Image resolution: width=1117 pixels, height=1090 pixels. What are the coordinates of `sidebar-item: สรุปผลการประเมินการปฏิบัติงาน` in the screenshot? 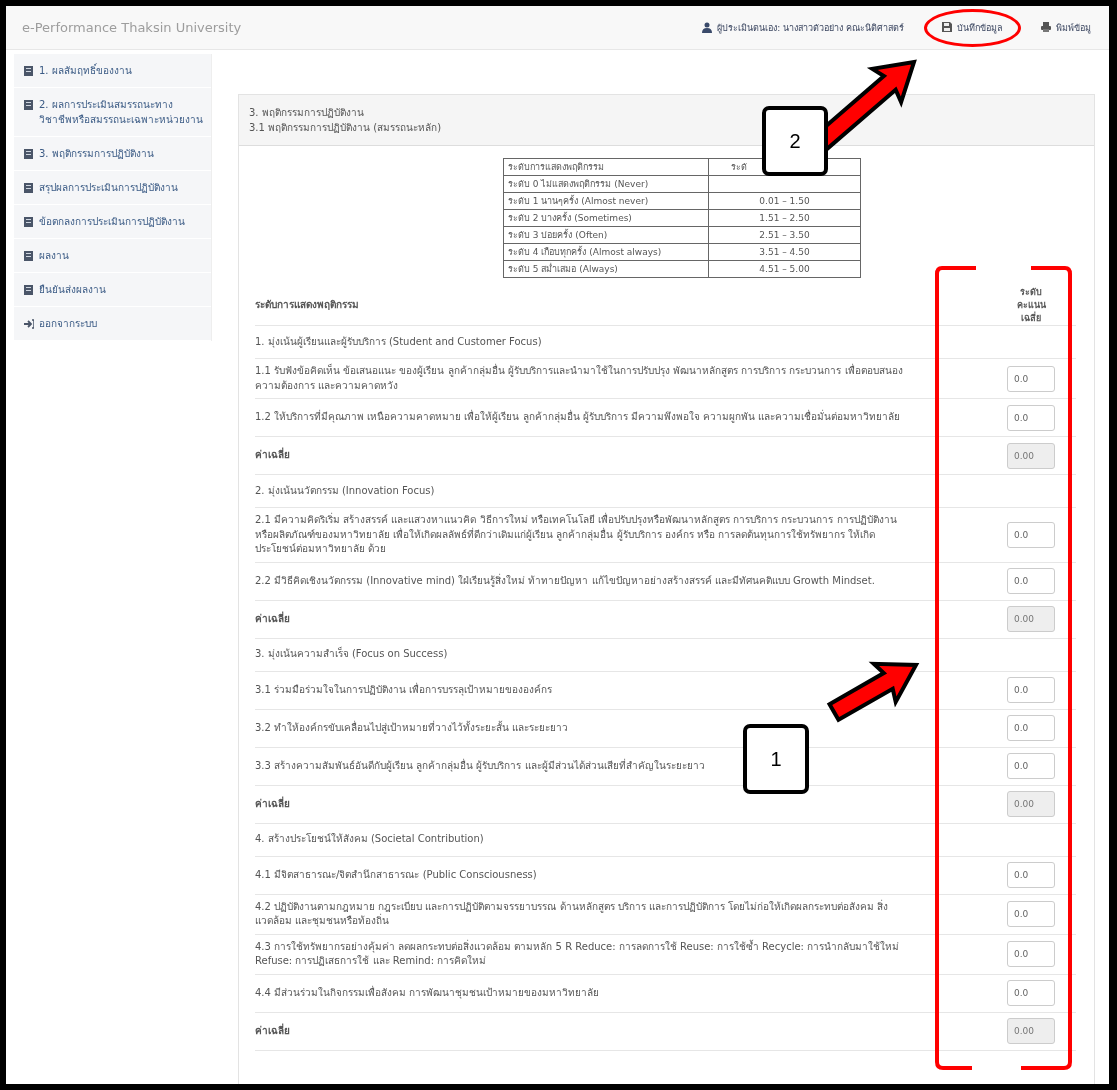 It's located at (112, 188).